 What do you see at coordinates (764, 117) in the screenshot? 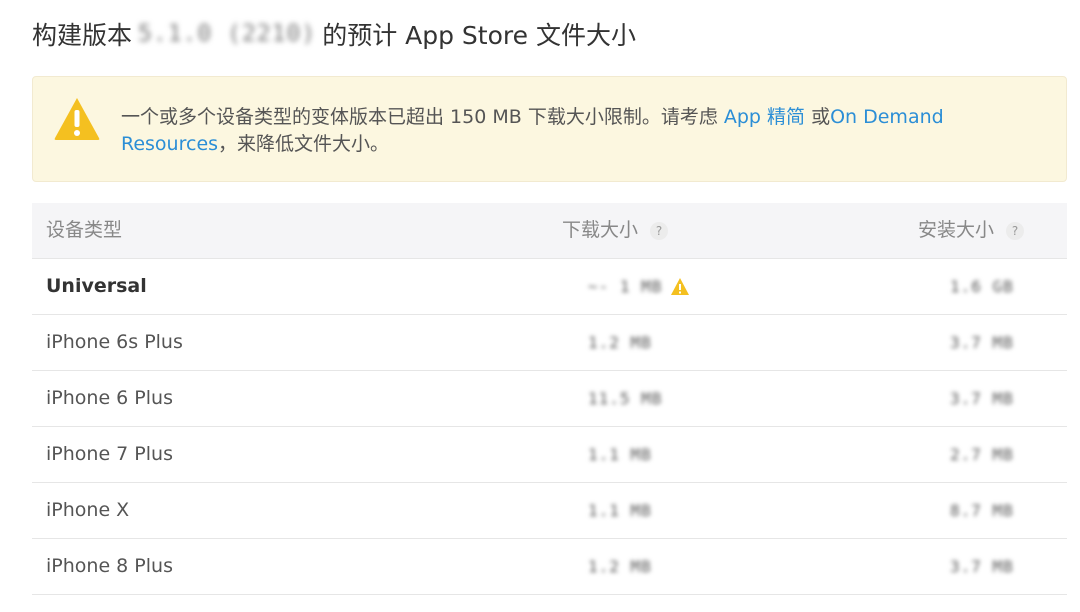
I see `app-thinning-link: App 精简` at bounding box center [764, 117].